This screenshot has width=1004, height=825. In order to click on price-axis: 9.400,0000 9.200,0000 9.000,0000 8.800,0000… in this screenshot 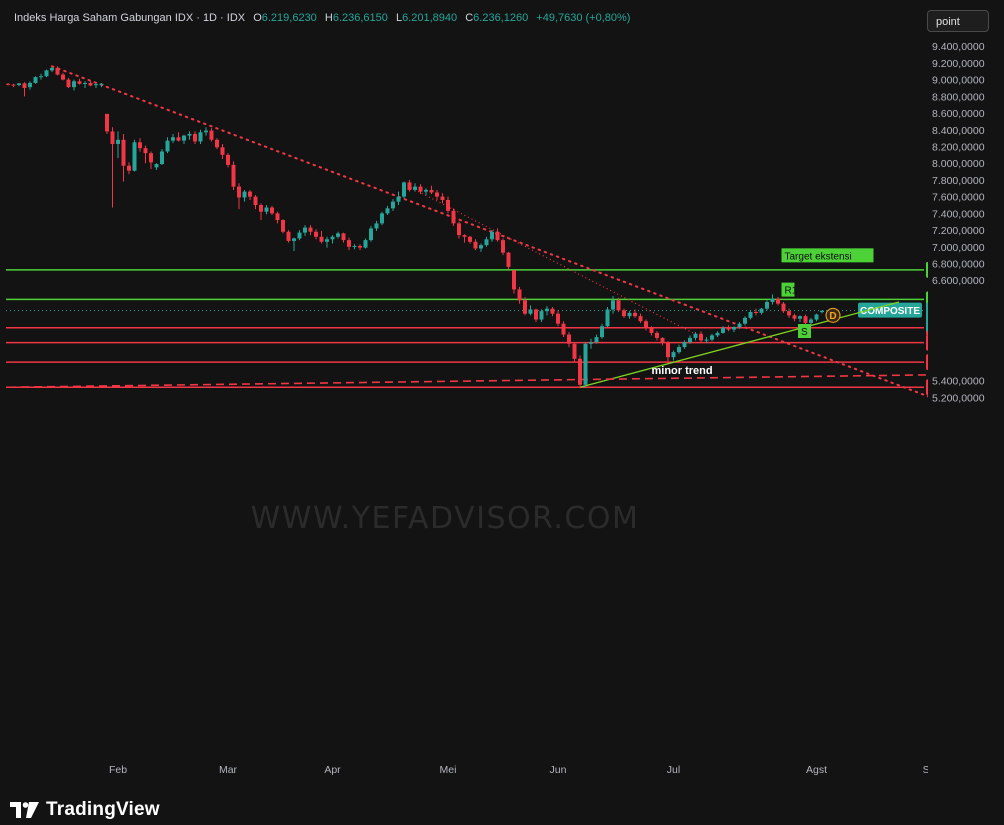, I will do `click(966, 395)`.